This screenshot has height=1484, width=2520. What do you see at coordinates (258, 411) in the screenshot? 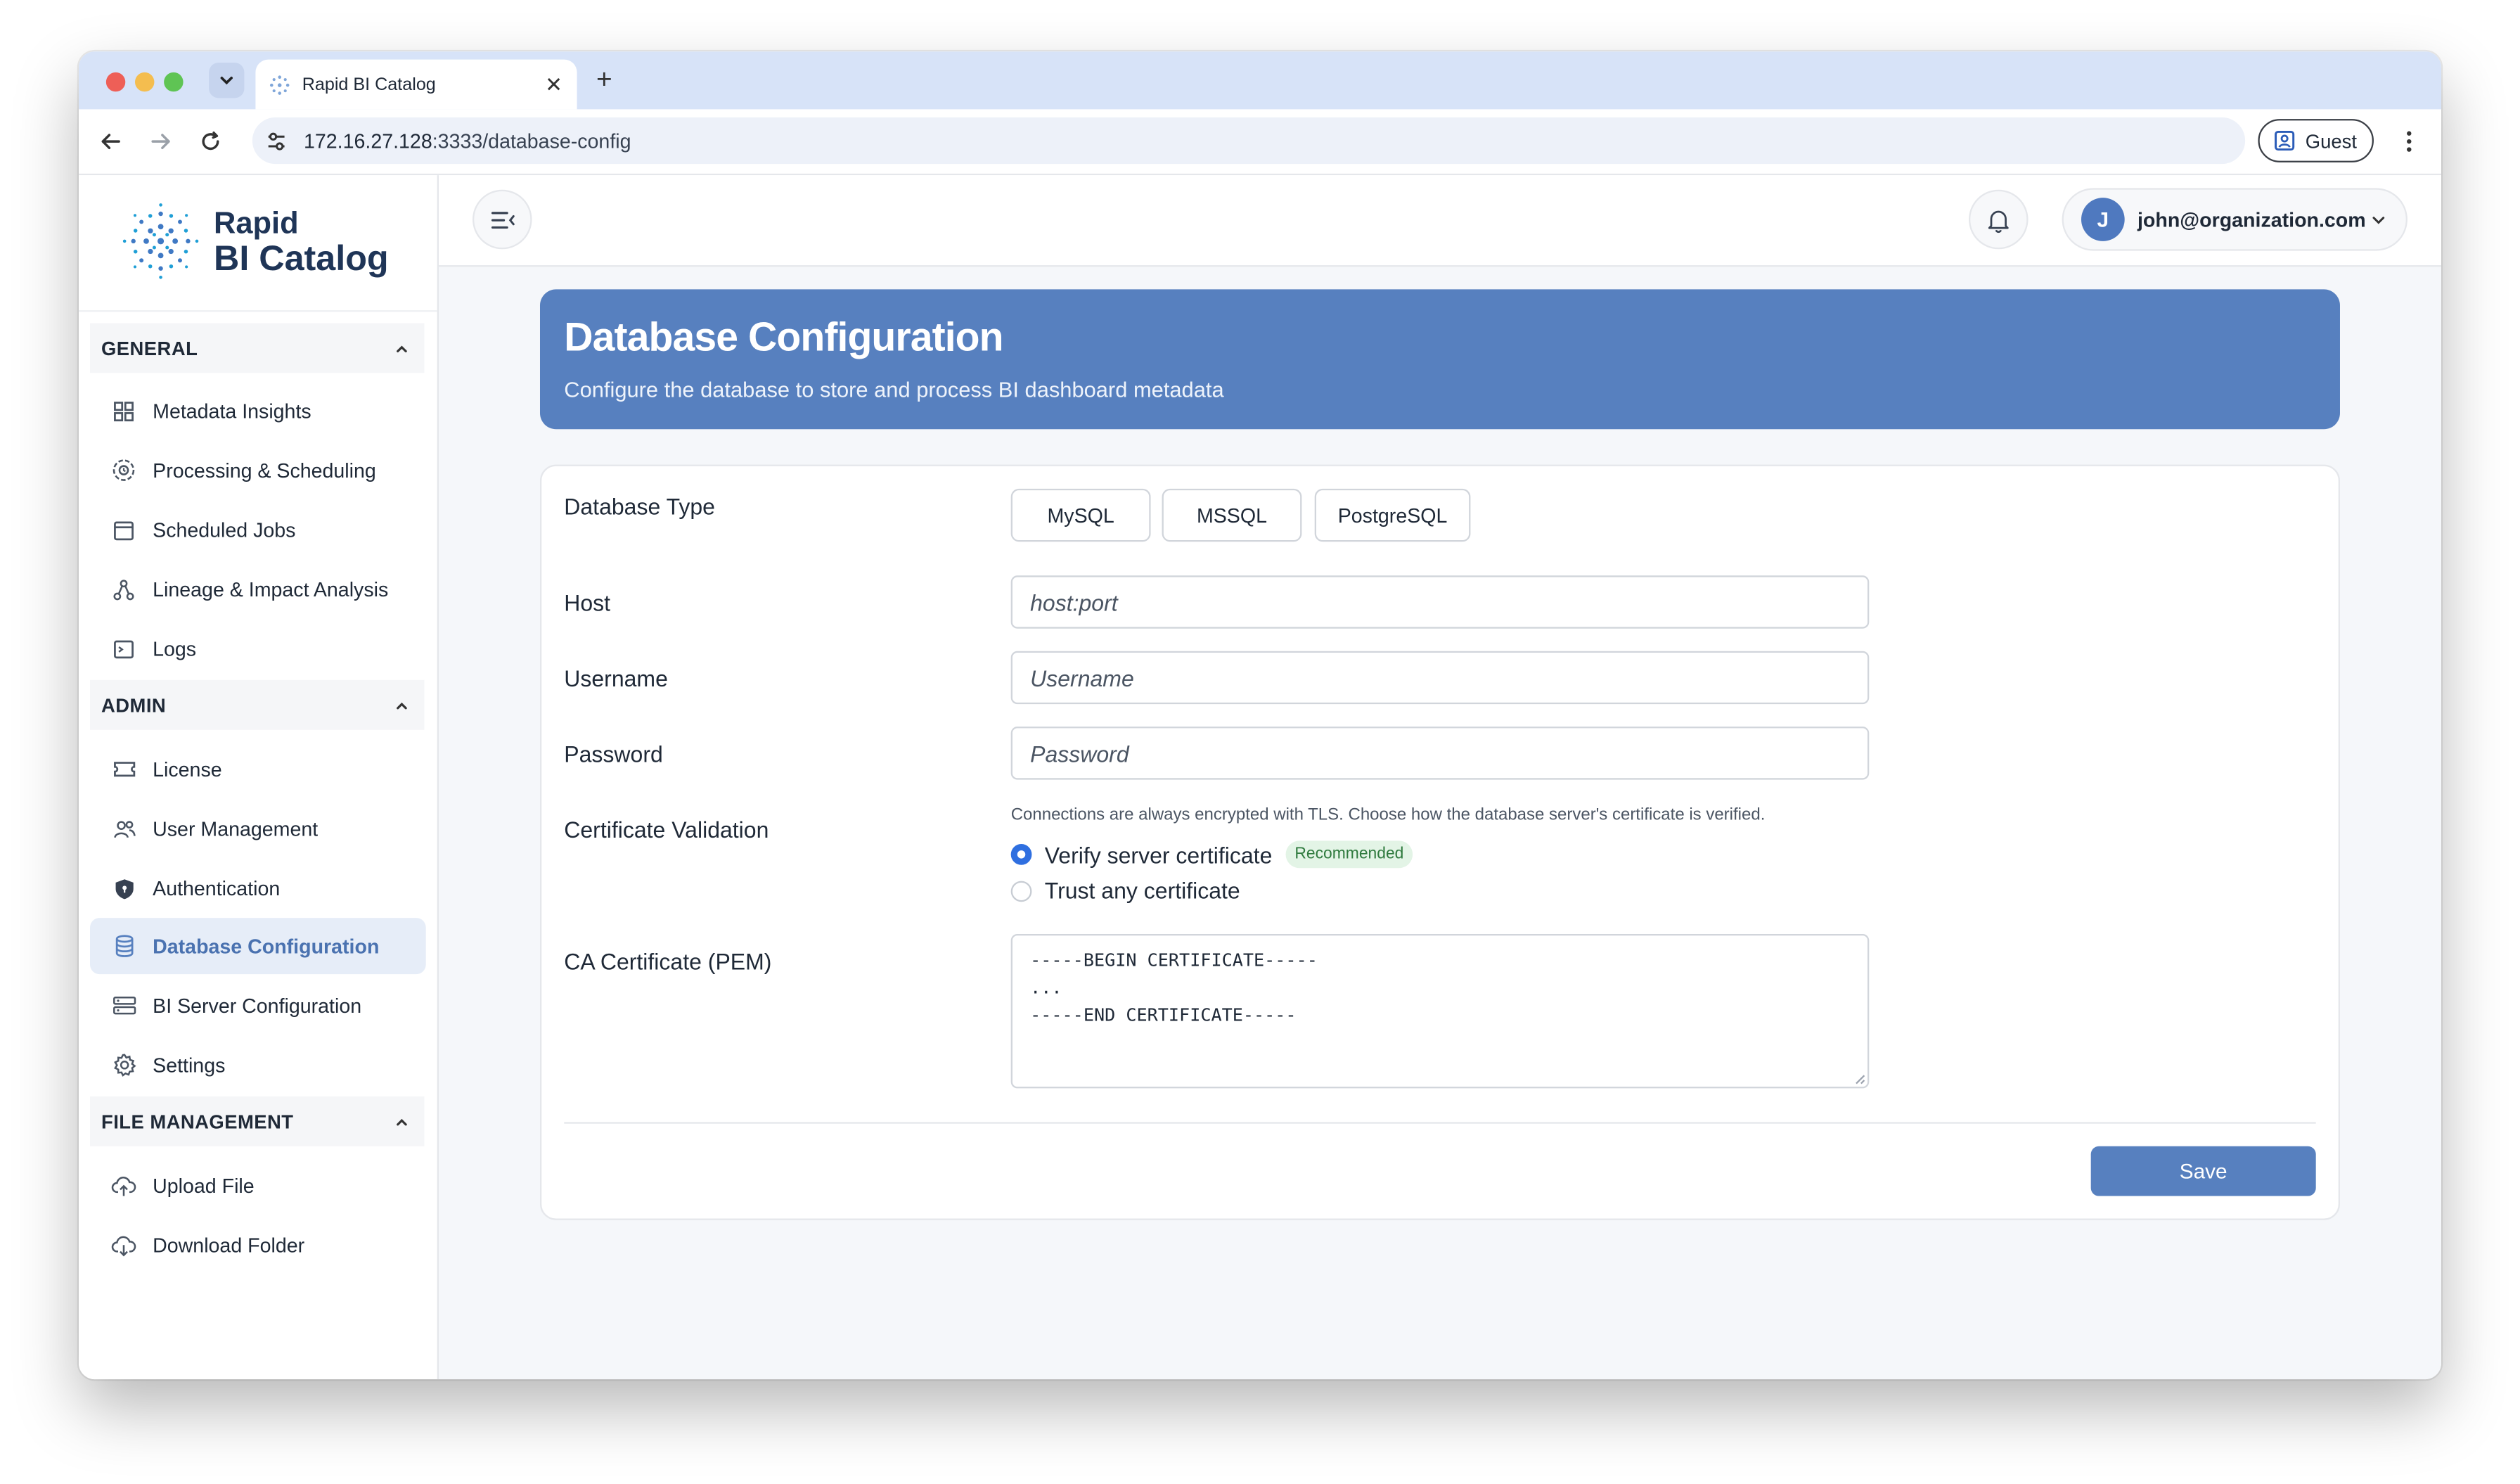
I see `sidebar-item-metadata-insights: Metadata Insights` at bounding box center [258, 411].